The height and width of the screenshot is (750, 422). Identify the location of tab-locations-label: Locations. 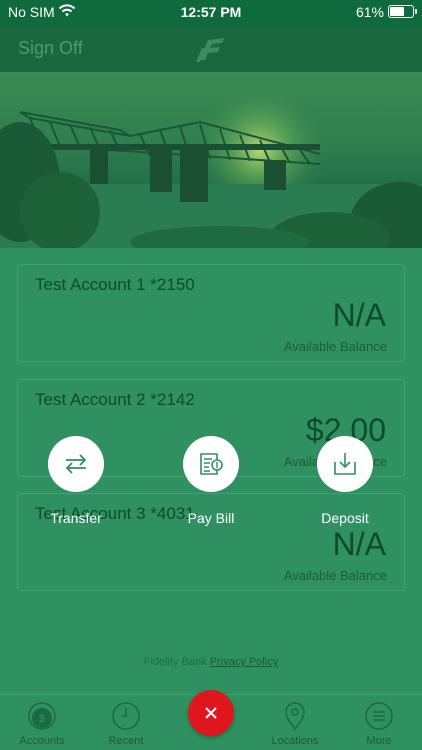
(295, 741).